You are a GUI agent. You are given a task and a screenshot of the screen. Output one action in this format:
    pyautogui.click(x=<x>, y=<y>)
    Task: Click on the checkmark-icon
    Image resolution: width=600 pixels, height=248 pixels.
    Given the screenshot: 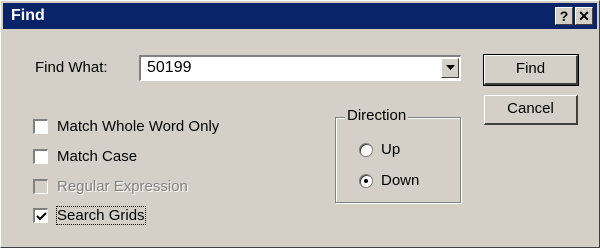 What is the action you would take?
    pyautogui.click(x=41, y=216)
    